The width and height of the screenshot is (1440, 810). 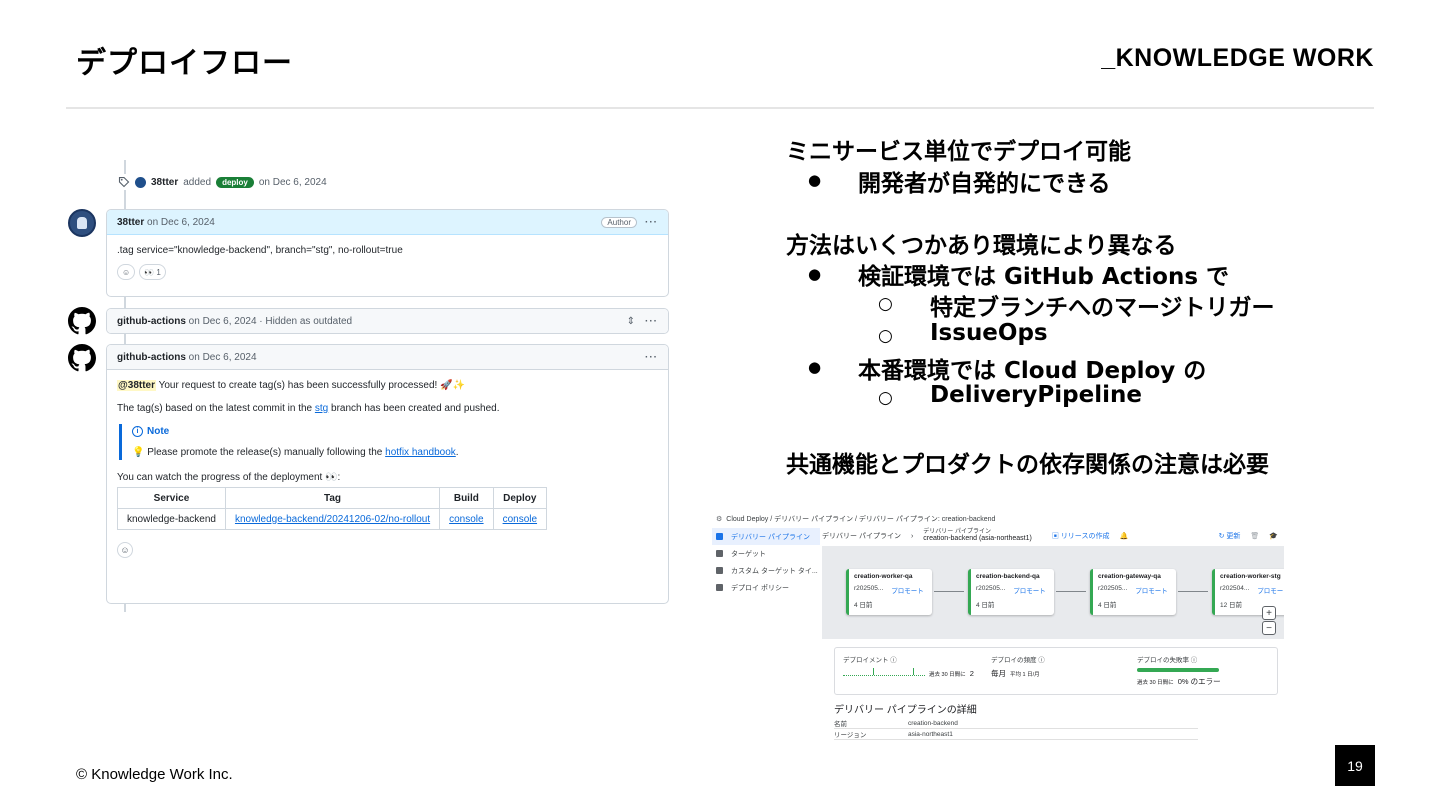 I want to click on brand-logo: _KNOWLEDGE WORK, so click(x=1237, y=58).